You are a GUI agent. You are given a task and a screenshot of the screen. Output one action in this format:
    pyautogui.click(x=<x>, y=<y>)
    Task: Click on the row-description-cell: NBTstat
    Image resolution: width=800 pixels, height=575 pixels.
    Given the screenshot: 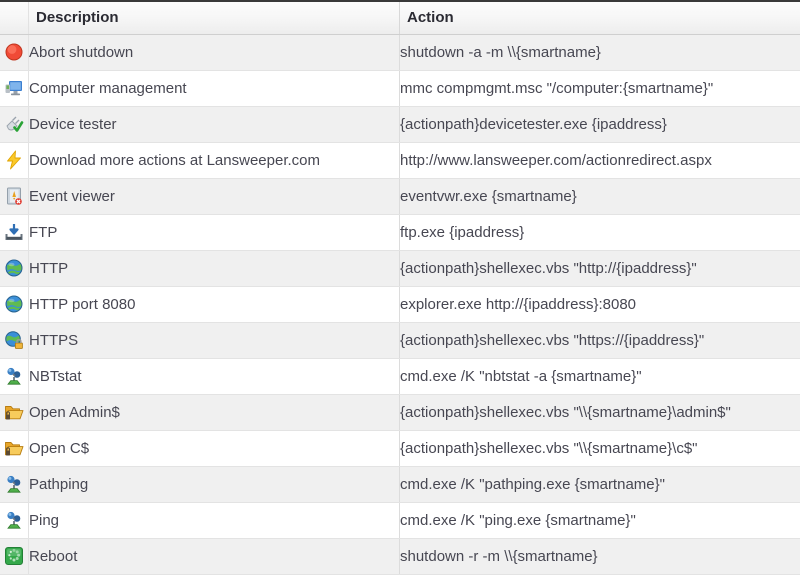 What is the action you would take?
    pyautogui.click(x=214, y=376)
    